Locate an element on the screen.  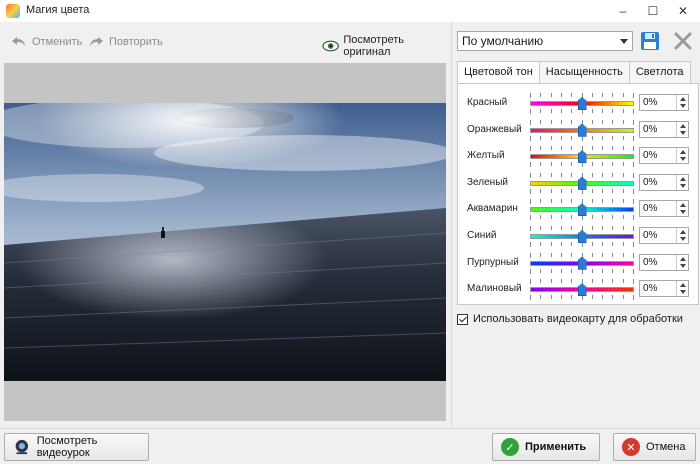
watch-video-button: Посмотреть видеоурок is located at coordinates (76, 447).